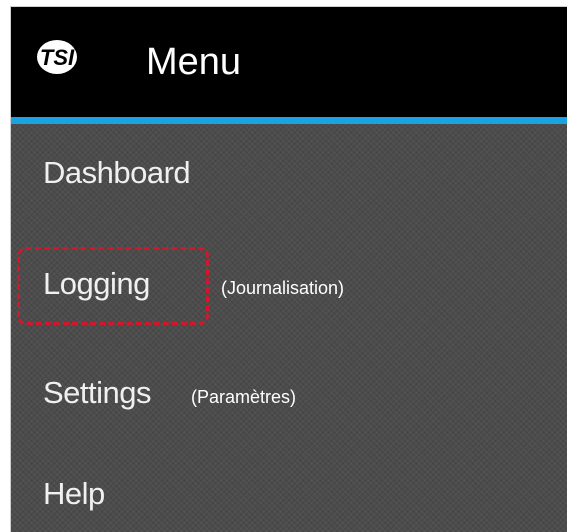 Image resolution: width=567 pixels, height=532 pixels. Describe the element at coordinates (74, 494) in the screenshot. I see `menu-item-help: Help` at that location.